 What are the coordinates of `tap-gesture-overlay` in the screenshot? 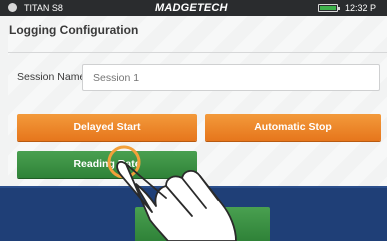 It's located at (172, 193).